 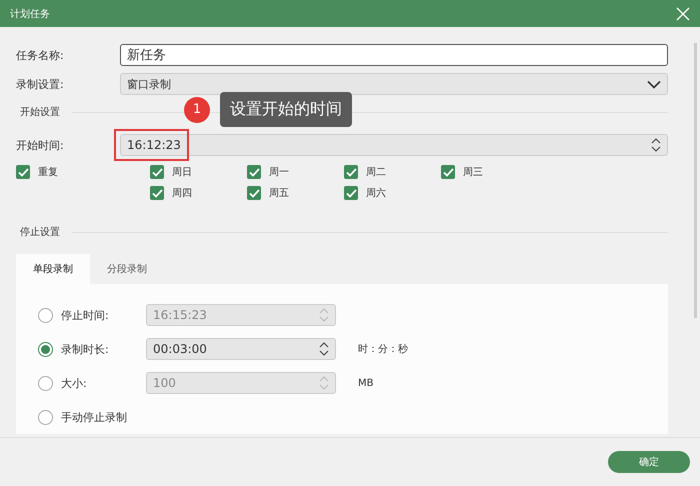 What do you see at coordinates (40, 112) in the screenshot?
I see `section-title: 开始设置` at bounding box center [40, 112].